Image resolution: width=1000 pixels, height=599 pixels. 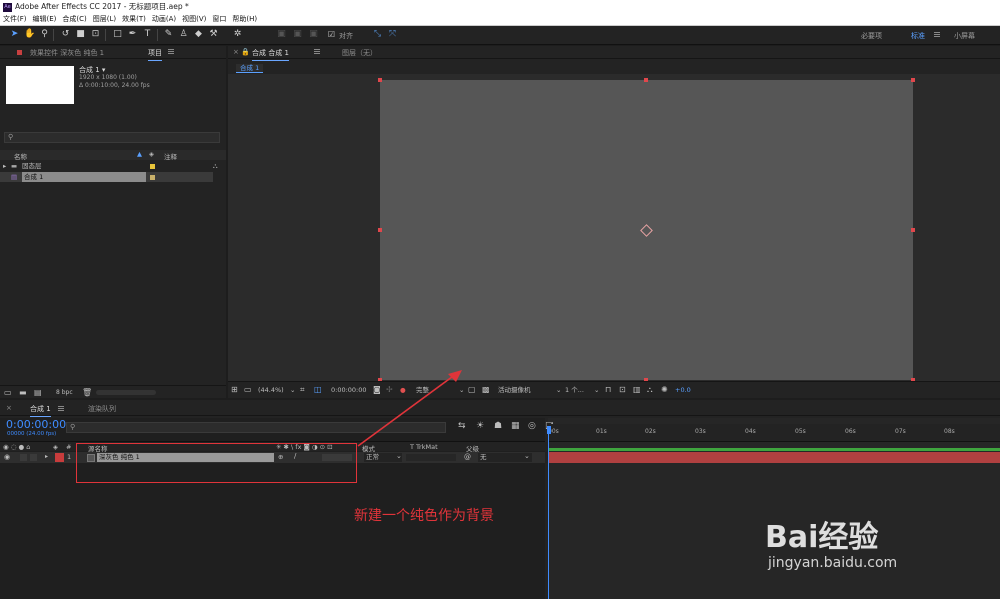 What do you see at coordinates (126, 392) in the screenshot?
I see `horizontal-scrollbar` at bounding box center [126, 392].